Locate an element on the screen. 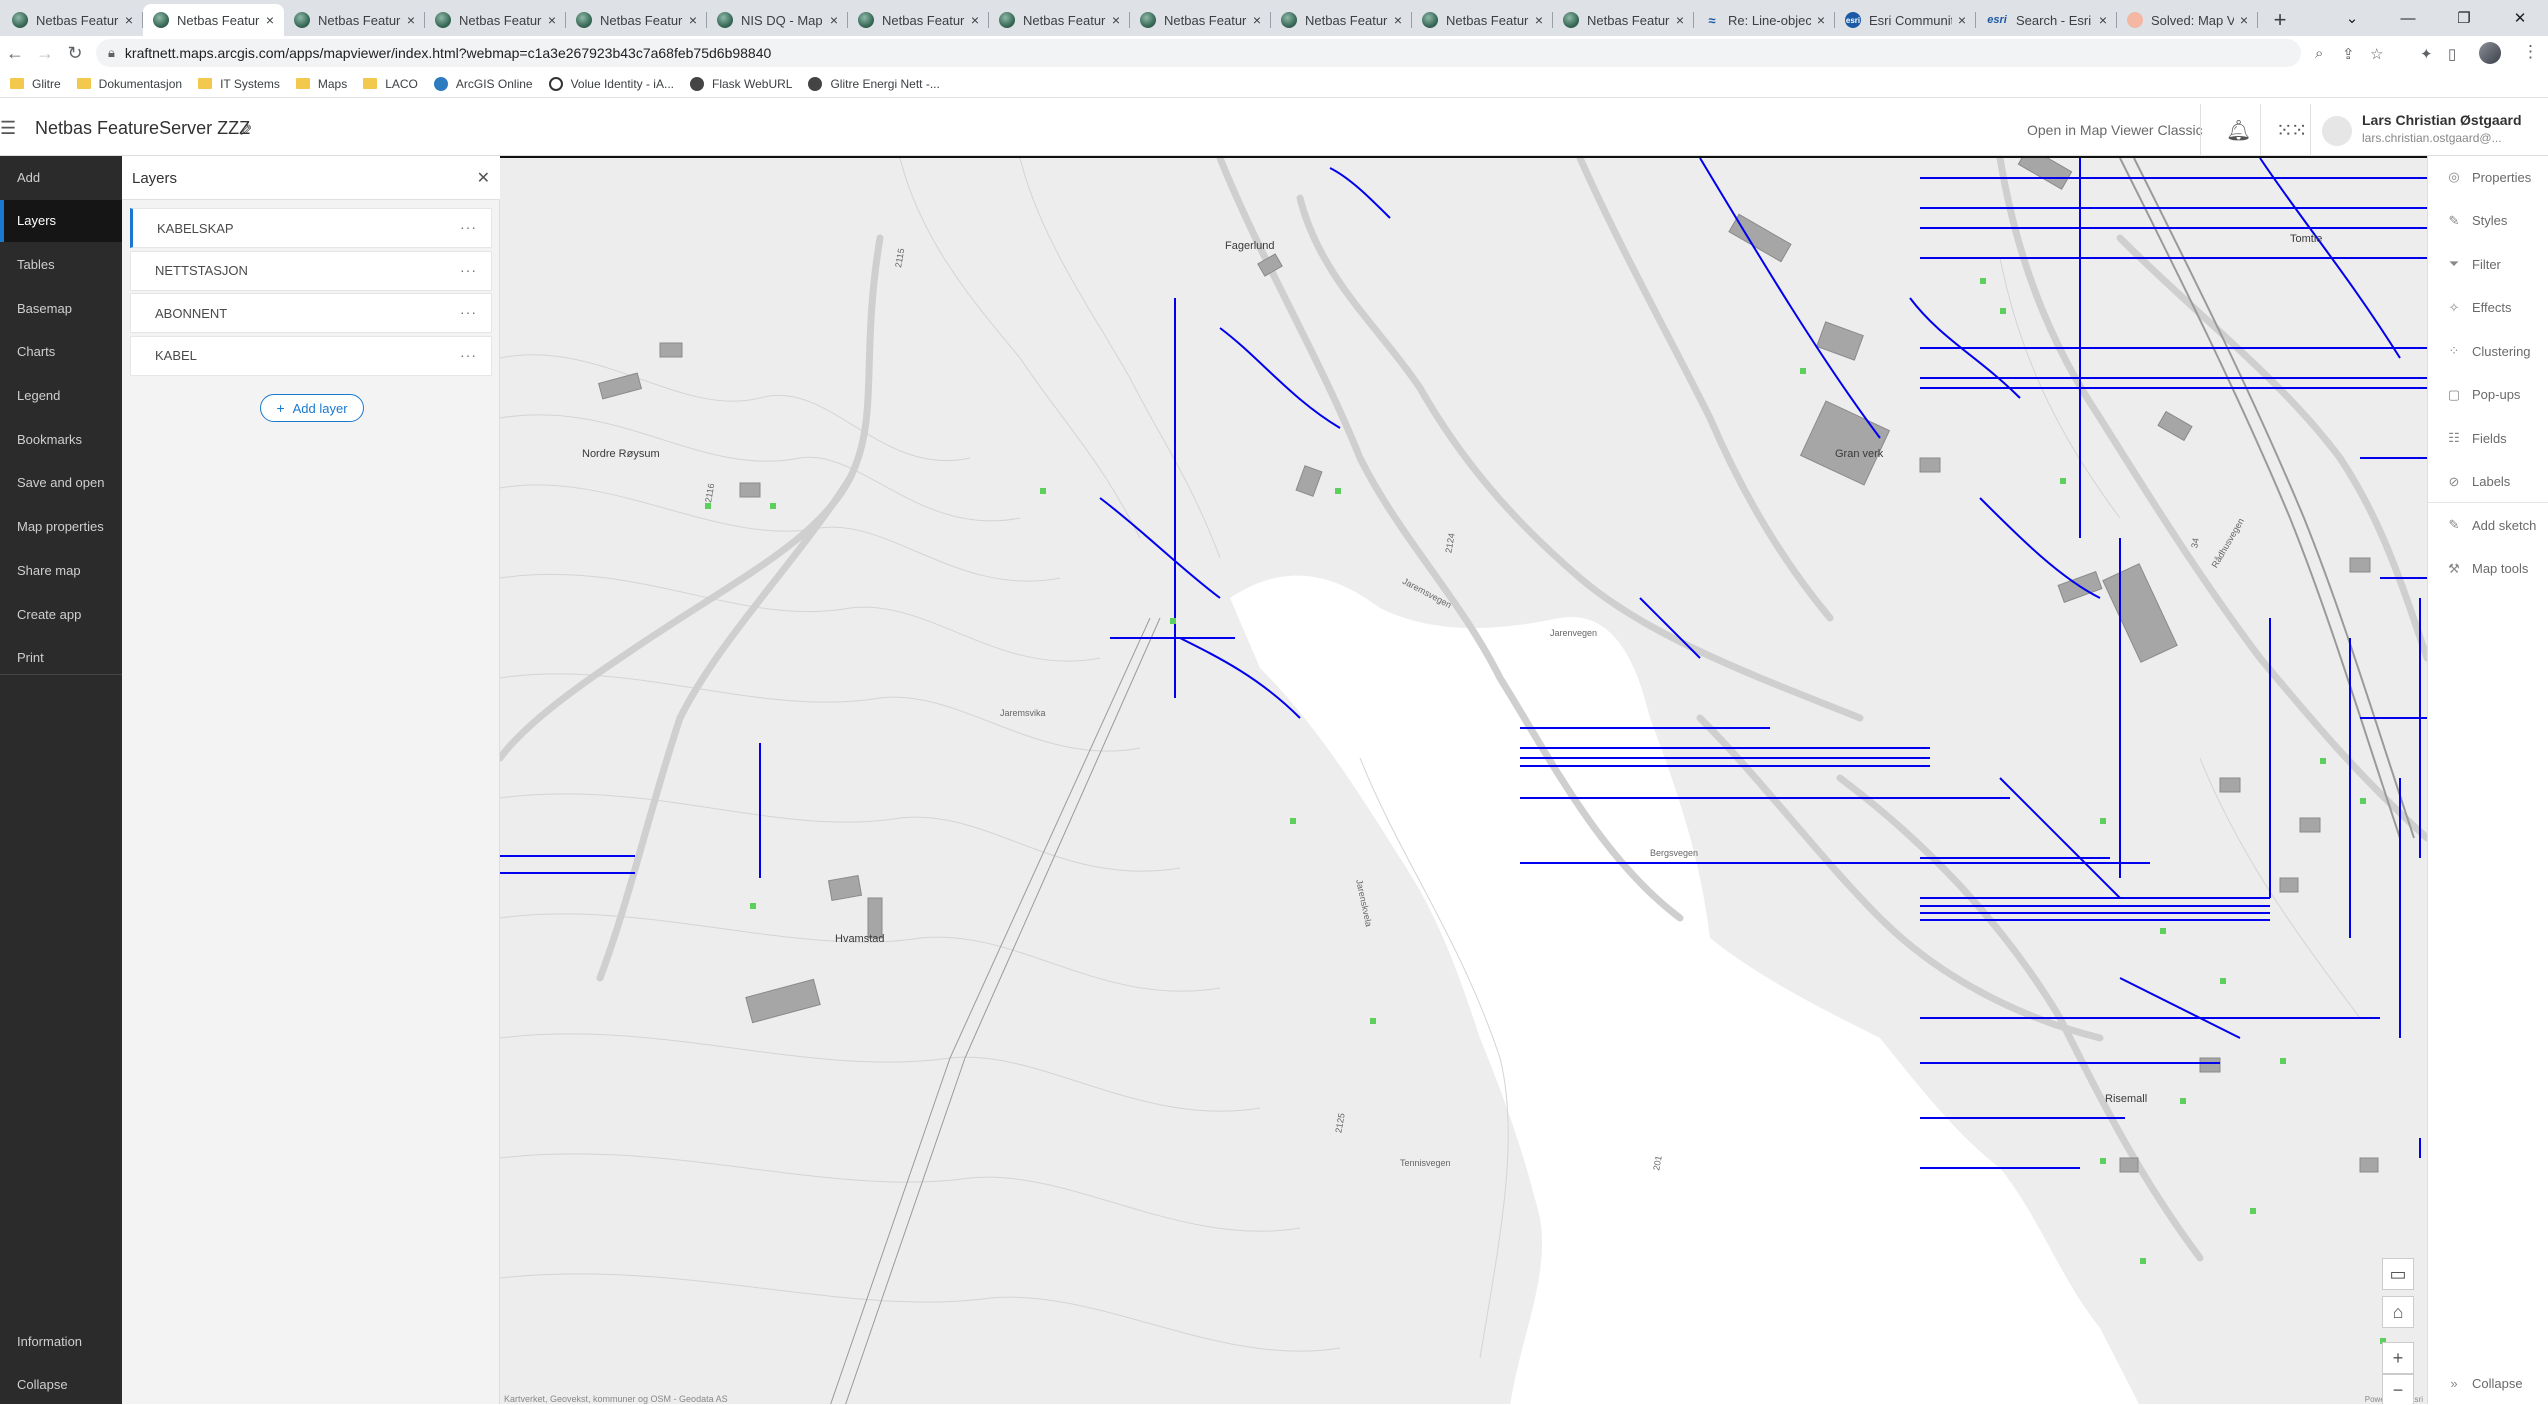 Image resolution: width=2548 pixels, height=1405 pixels. restore-icon: ❐ is located at coordinates (2464, 18).